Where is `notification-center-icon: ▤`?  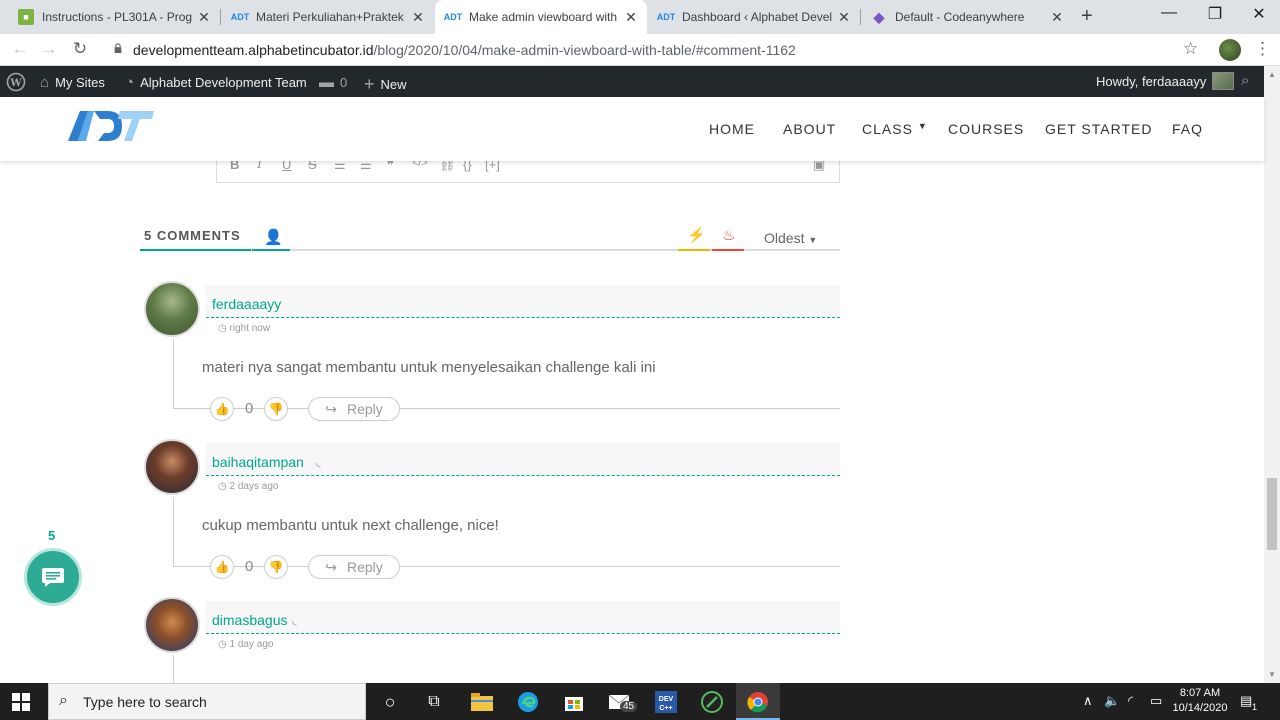
notification-center-icon: ▤ is located at coordinates (1246, 701).